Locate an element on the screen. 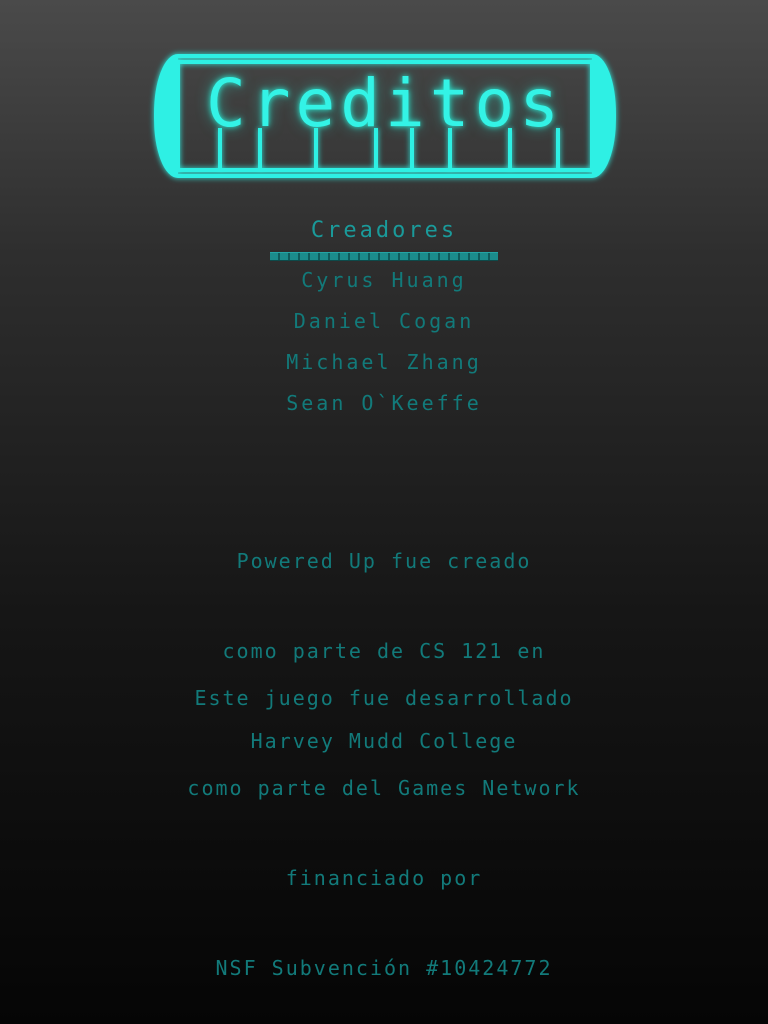  funding-note-line: como parte del Games Network is located at coordinates (384, 788).